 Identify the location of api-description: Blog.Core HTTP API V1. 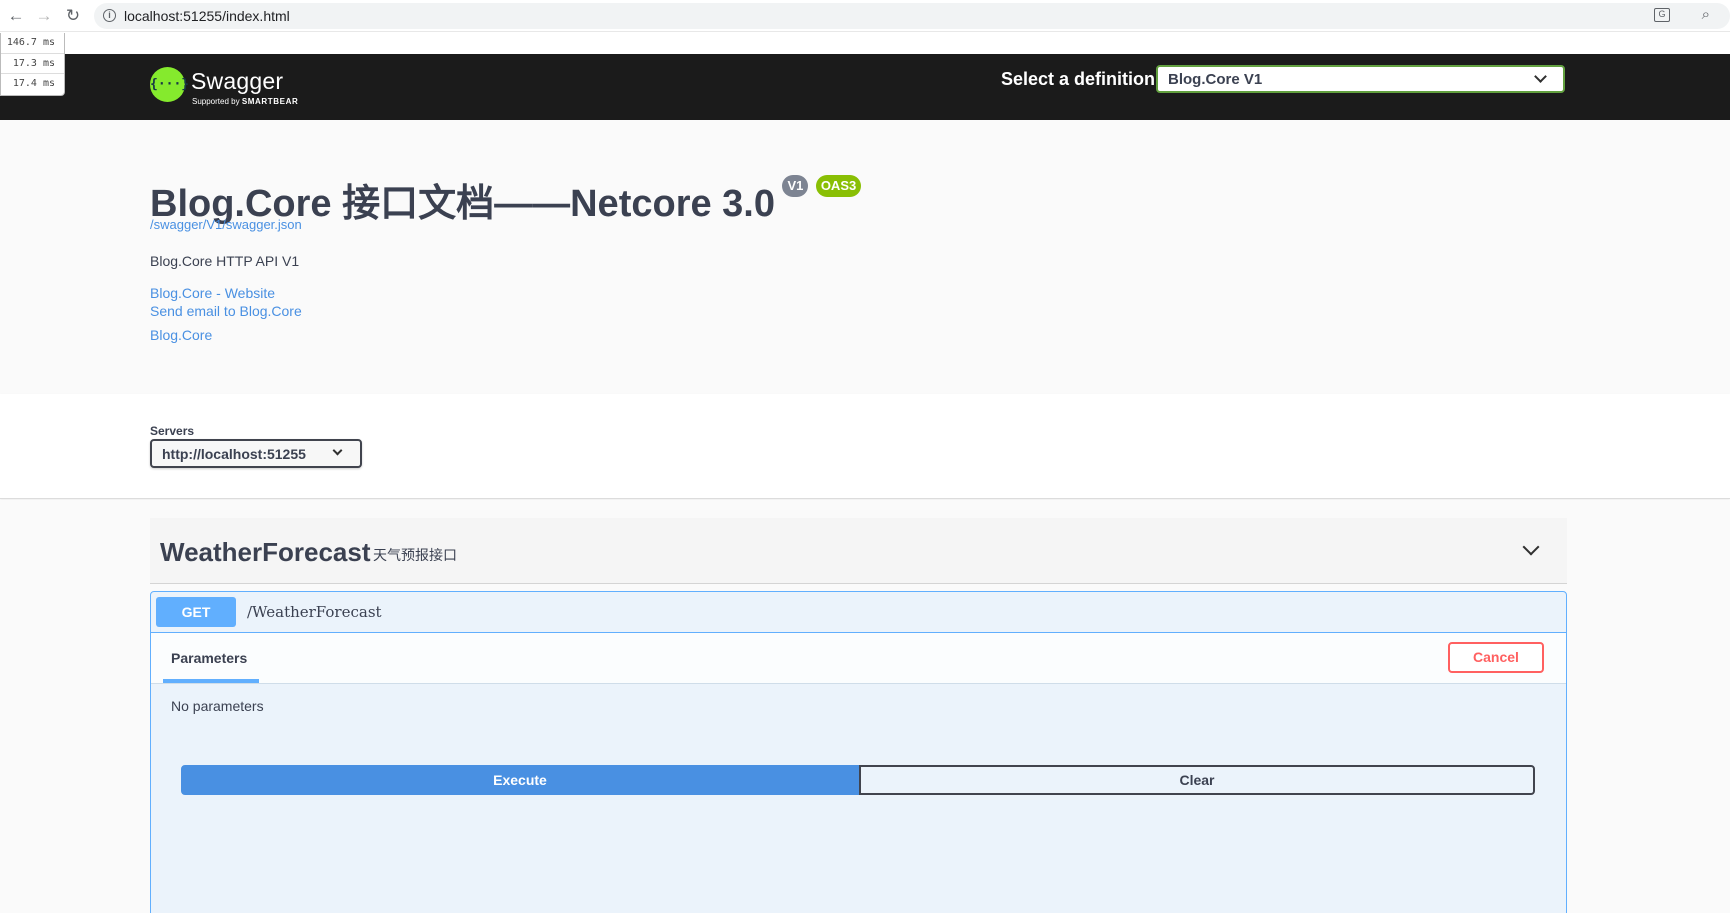
(225, 261).